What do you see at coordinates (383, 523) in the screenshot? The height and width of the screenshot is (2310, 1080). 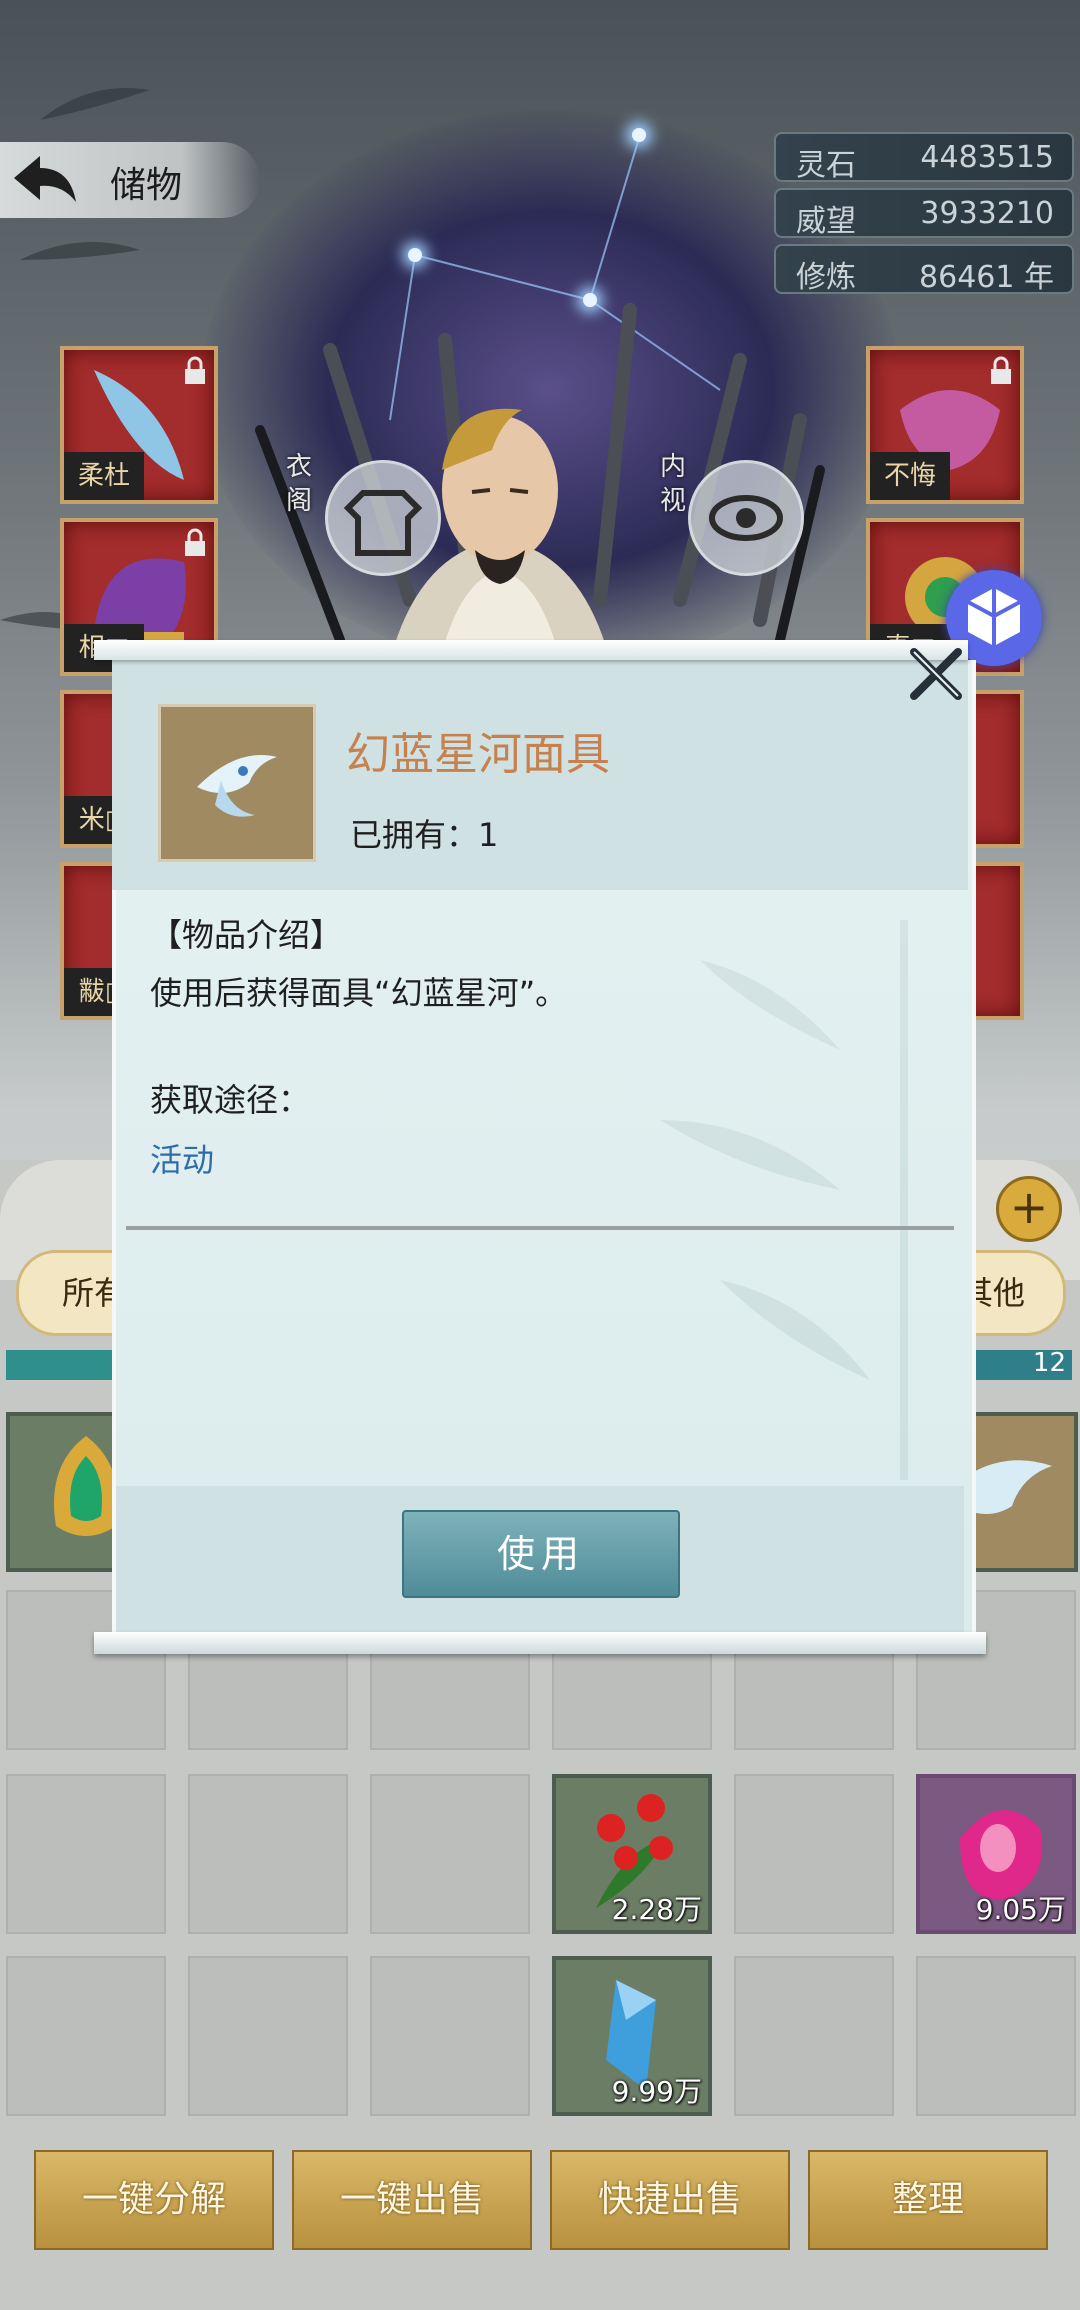 I see `robe-icon` at bounding box center [383, 523].